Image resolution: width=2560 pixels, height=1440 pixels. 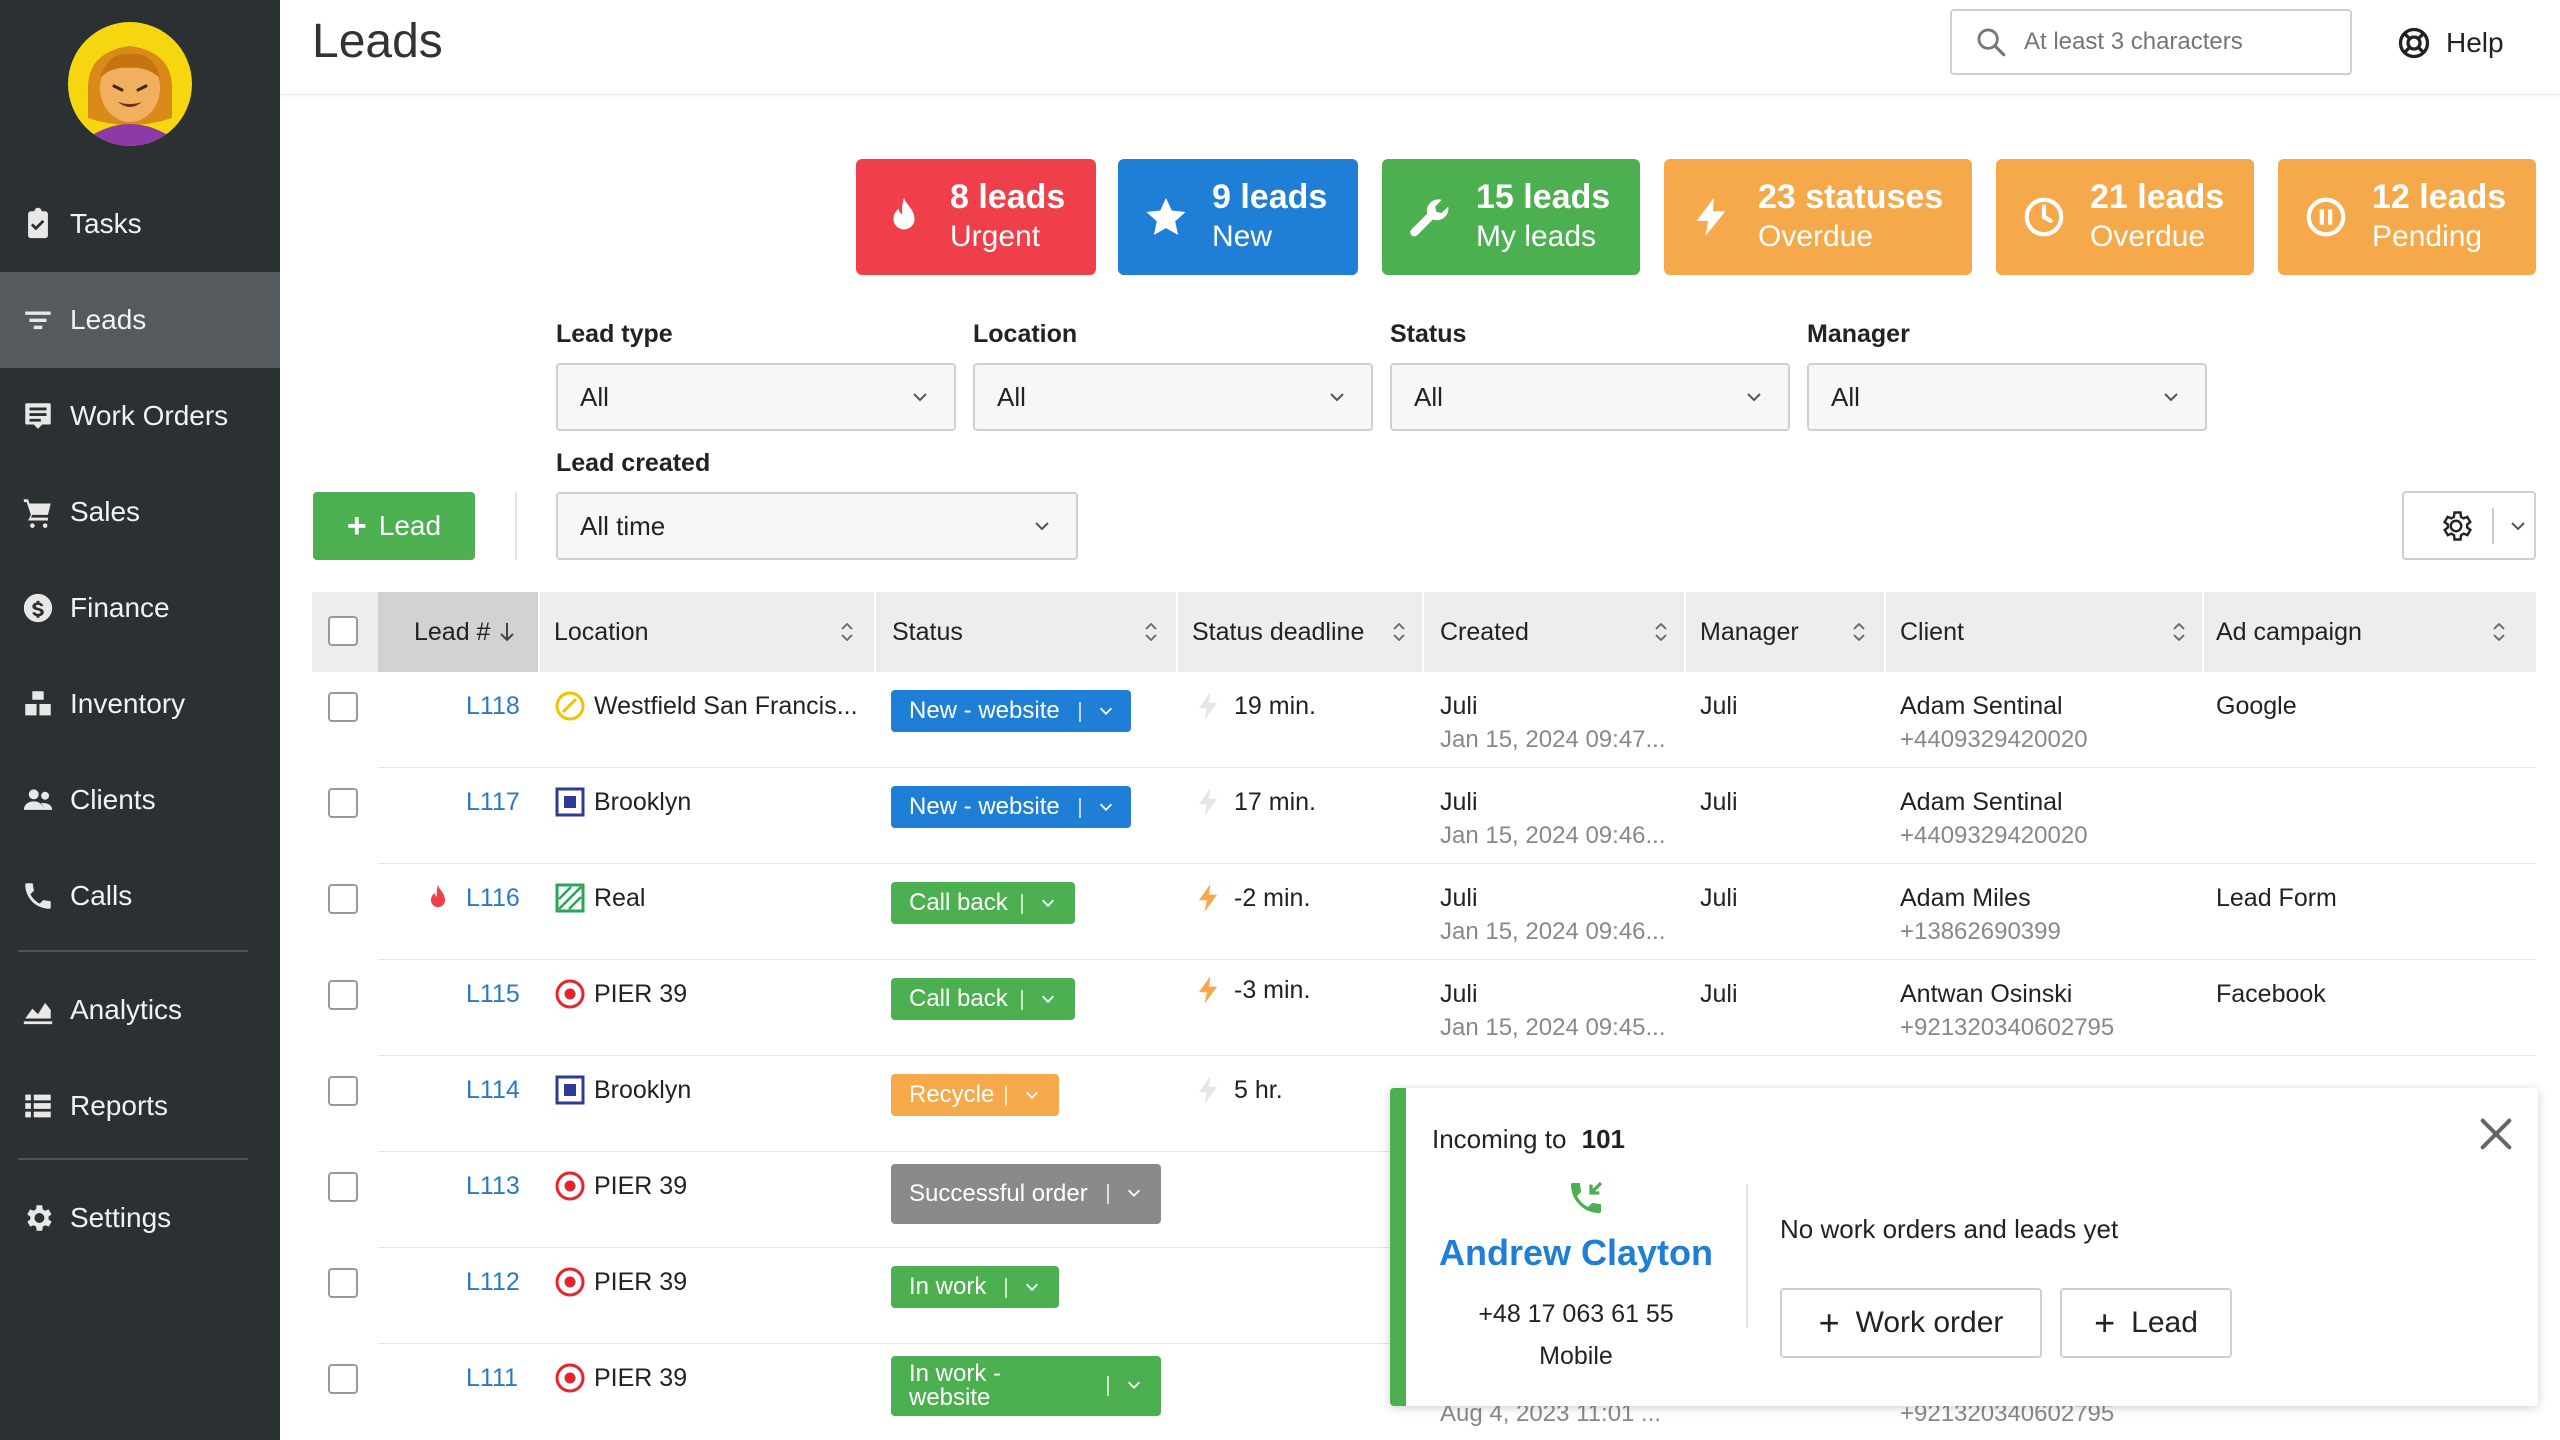 What do you see at coordinates (1986, 994) in the screenshot?
I see `client-name: Antwan Osinski` at bounding box center [1986, 994].